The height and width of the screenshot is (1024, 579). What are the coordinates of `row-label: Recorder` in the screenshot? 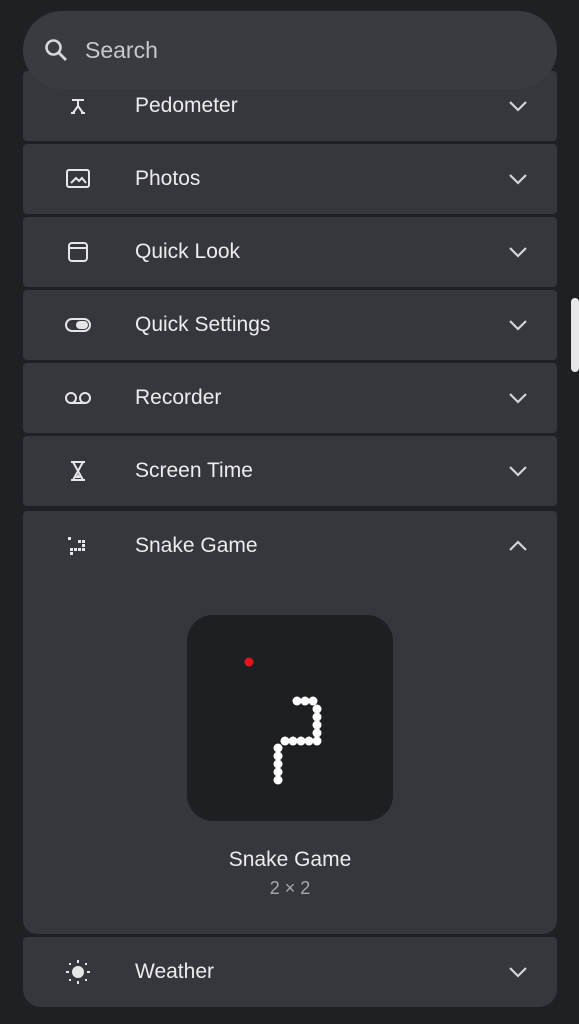 It's located at (178, 397).